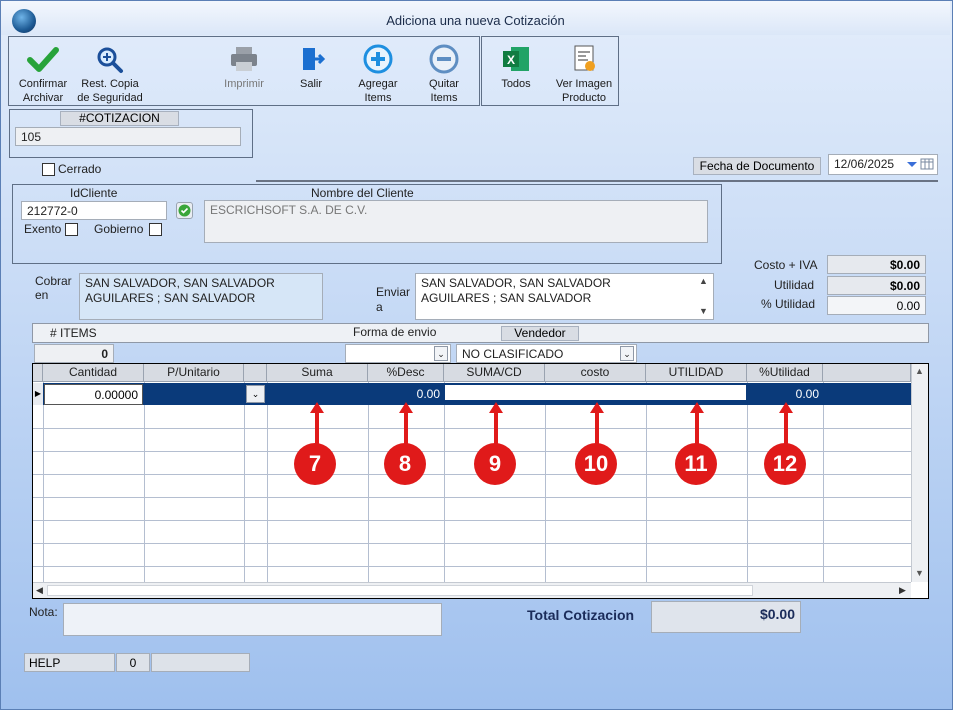 The image size is (953, 710). Describe the element at coordinates (53, 288) in the screenshot. I see `bill-to-label: Cobrar en` at that location.